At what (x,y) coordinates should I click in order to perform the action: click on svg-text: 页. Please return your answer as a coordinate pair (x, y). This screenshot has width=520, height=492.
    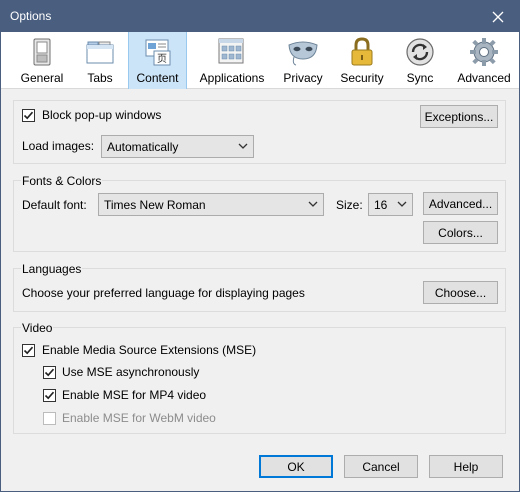
    Looking at the image, I should click on (162, 59).